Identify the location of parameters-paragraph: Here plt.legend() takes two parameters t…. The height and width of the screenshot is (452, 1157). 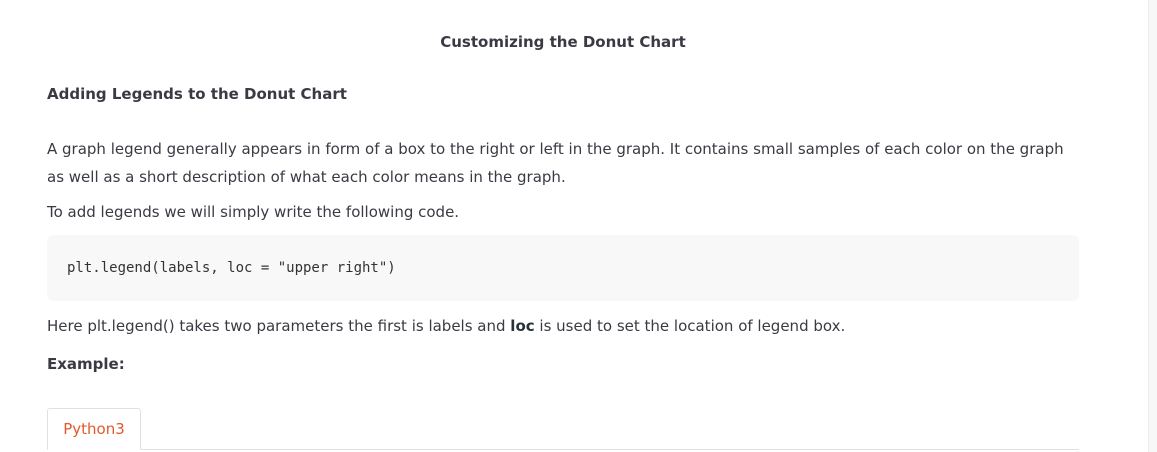
(446, 326).